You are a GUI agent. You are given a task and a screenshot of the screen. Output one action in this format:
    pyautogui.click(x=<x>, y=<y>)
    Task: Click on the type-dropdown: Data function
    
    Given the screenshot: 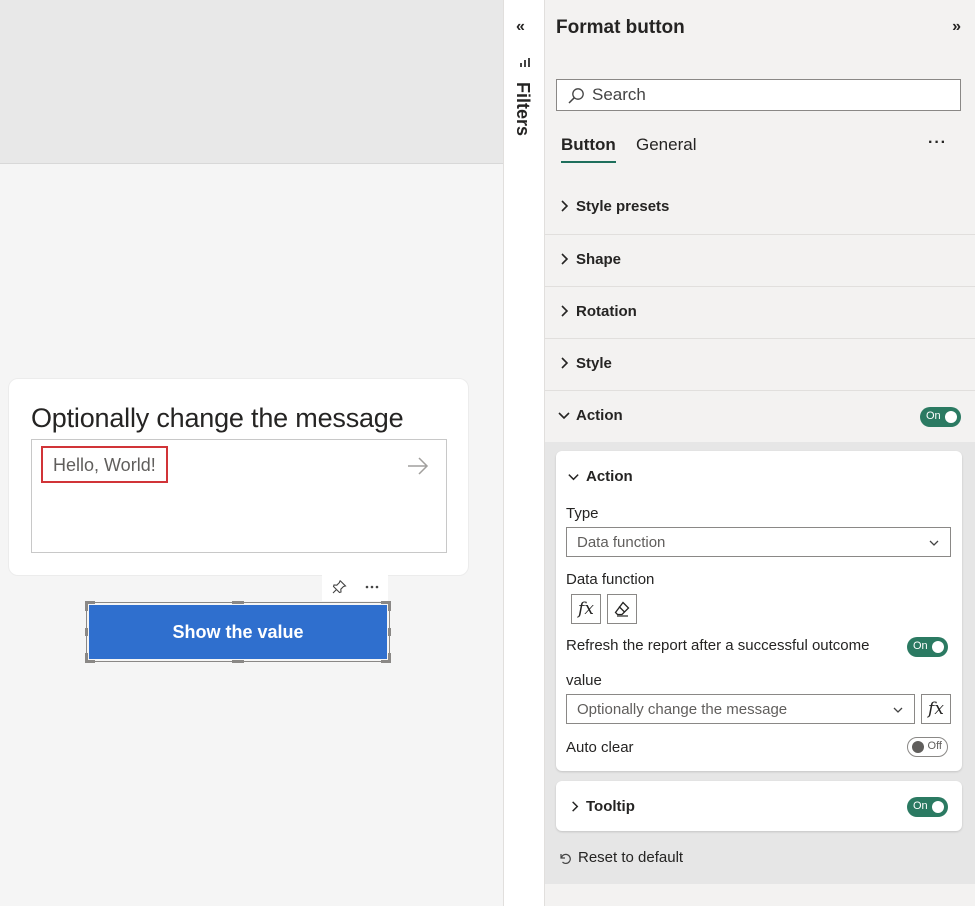 What is the action you would take?
    pyautogui.click(x=758, y=542)
    